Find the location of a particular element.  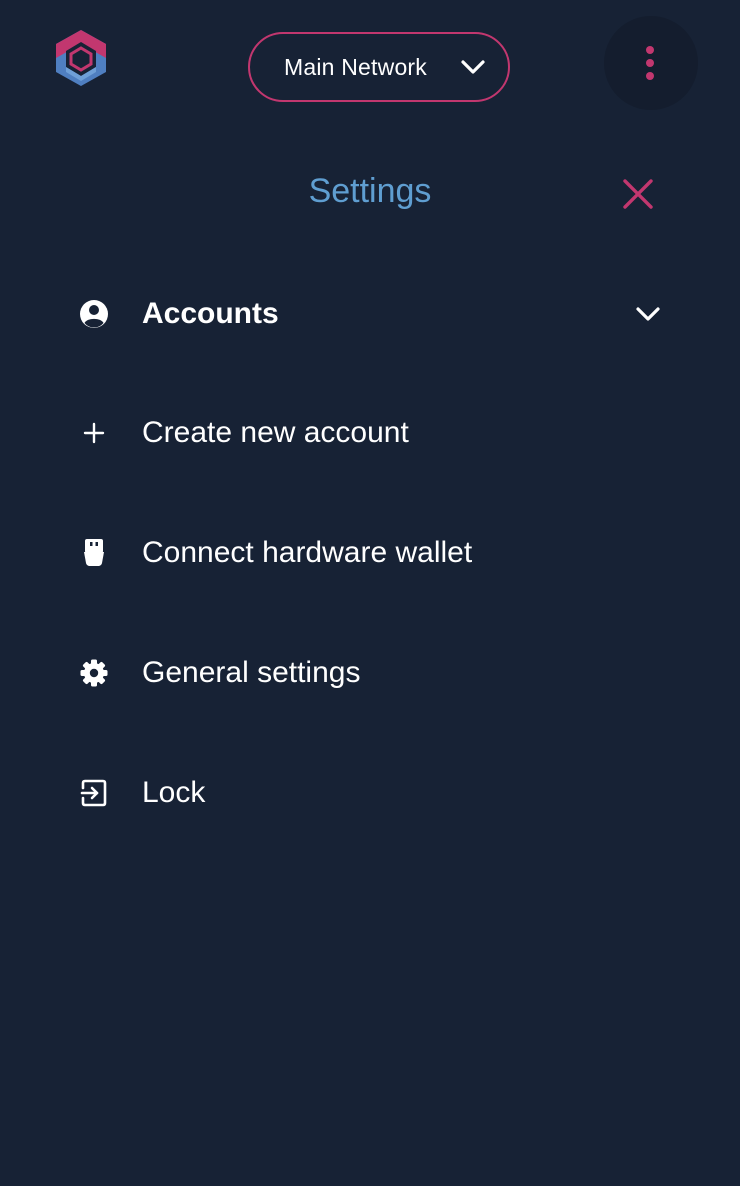

kebab-menu-icon is located at coordinates (651, 63).